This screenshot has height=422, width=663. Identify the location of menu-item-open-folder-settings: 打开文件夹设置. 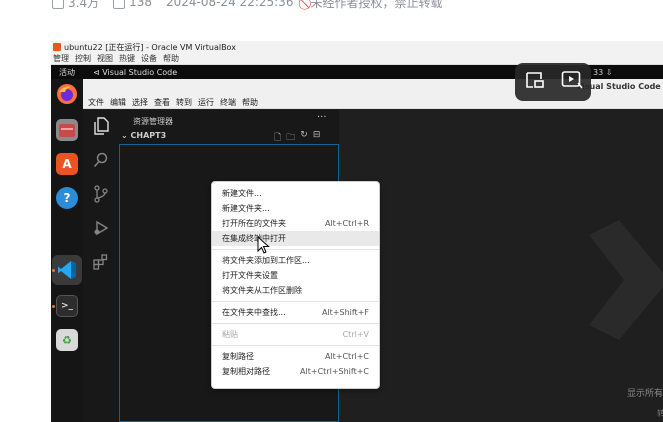
(295, 275).